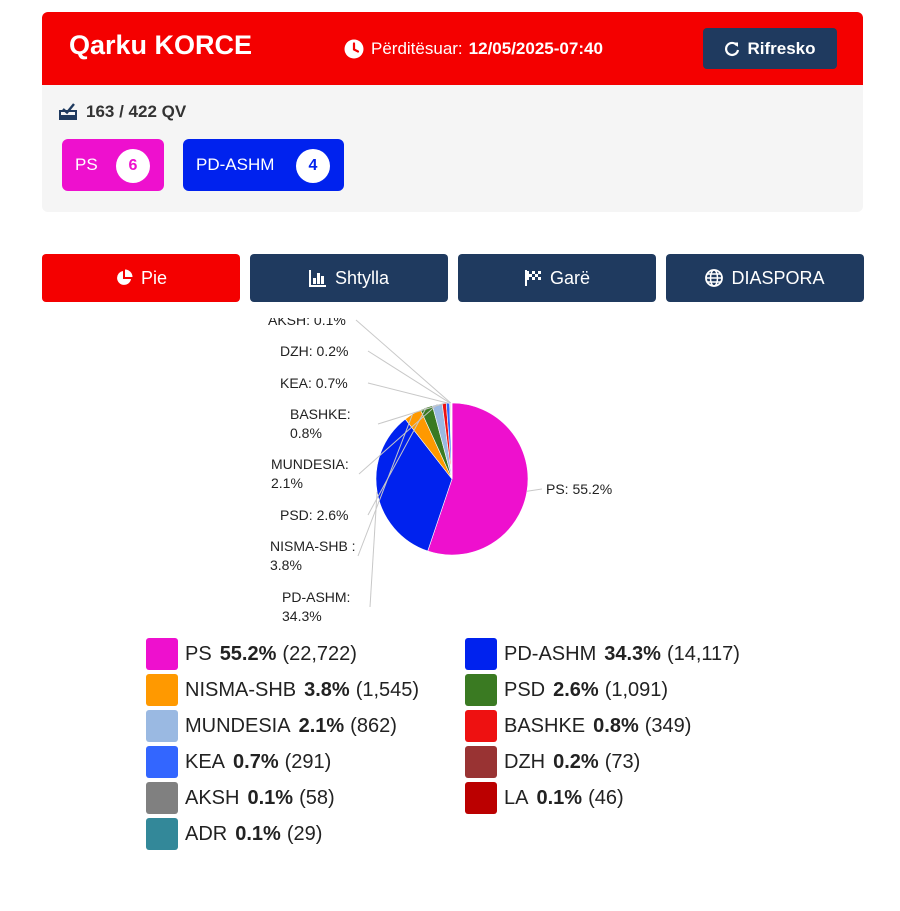 The image size is (900, 911). Describe the element at coordinates (234, 834) in the screenshot. I see `legend-item: ADR 0.1% (29)` at that location.